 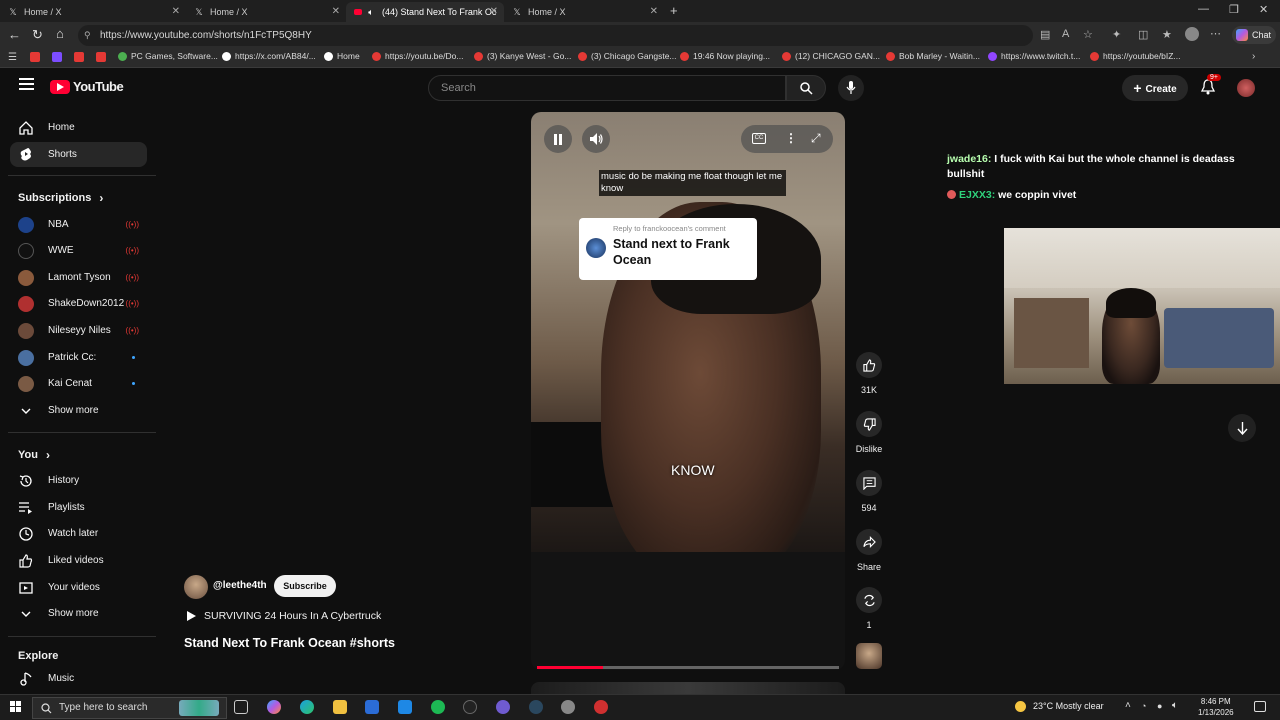 What do you see at coordinates (568, 707) in the screenshot?
I see `app-icon` at bounding box center [568, 707].